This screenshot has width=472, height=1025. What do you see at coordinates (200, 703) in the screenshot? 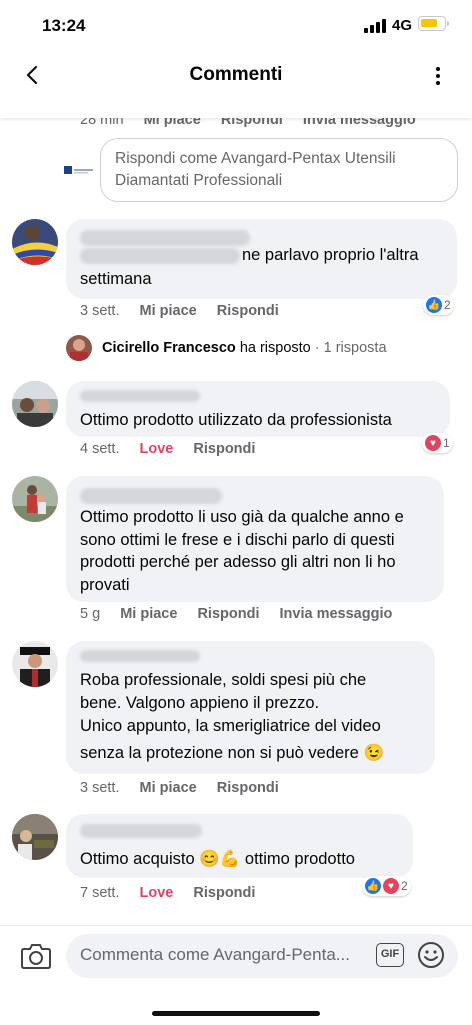
I see `comment-text: bene. Valgono appieno il prezzo.` at bounding box center [200, 703].